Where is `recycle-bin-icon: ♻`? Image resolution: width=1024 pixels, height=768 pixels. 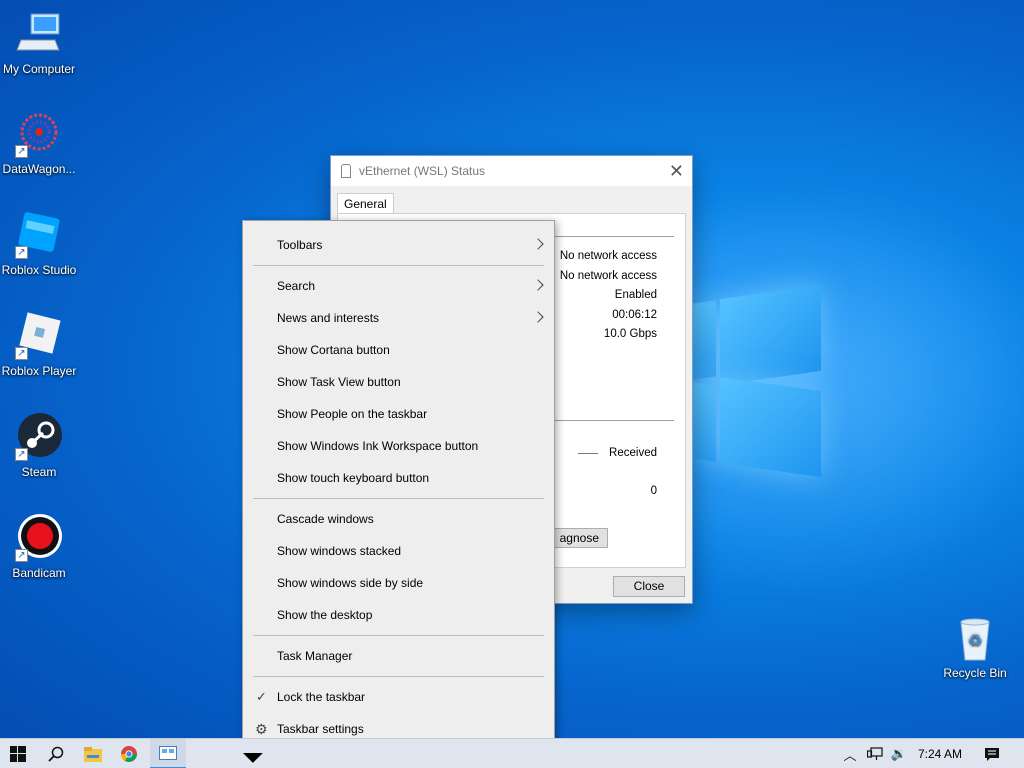
recycle-bin-icon: ♻ is located at coordinates (975, 638).